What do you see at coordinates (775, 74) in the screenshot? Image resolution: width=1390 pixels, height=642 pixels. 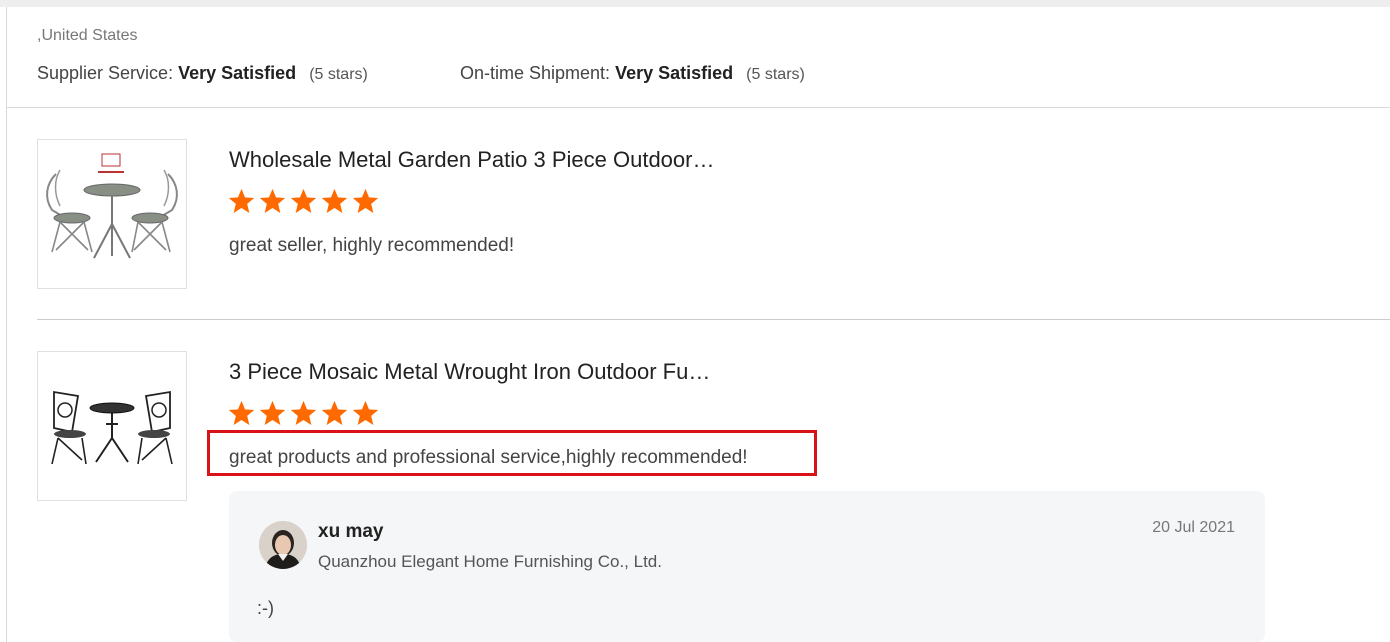 I see `ontime-shipment-stars: (5 stars)` at bounding box center [775, 74].